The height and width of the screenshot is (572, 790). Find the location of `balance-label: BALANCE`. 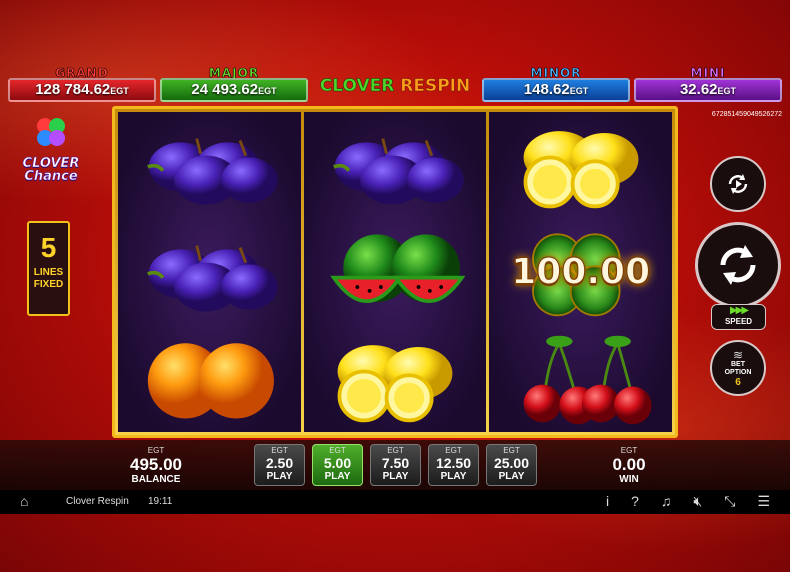

balance-label: BALANCE is located at coordinates (156, 479).